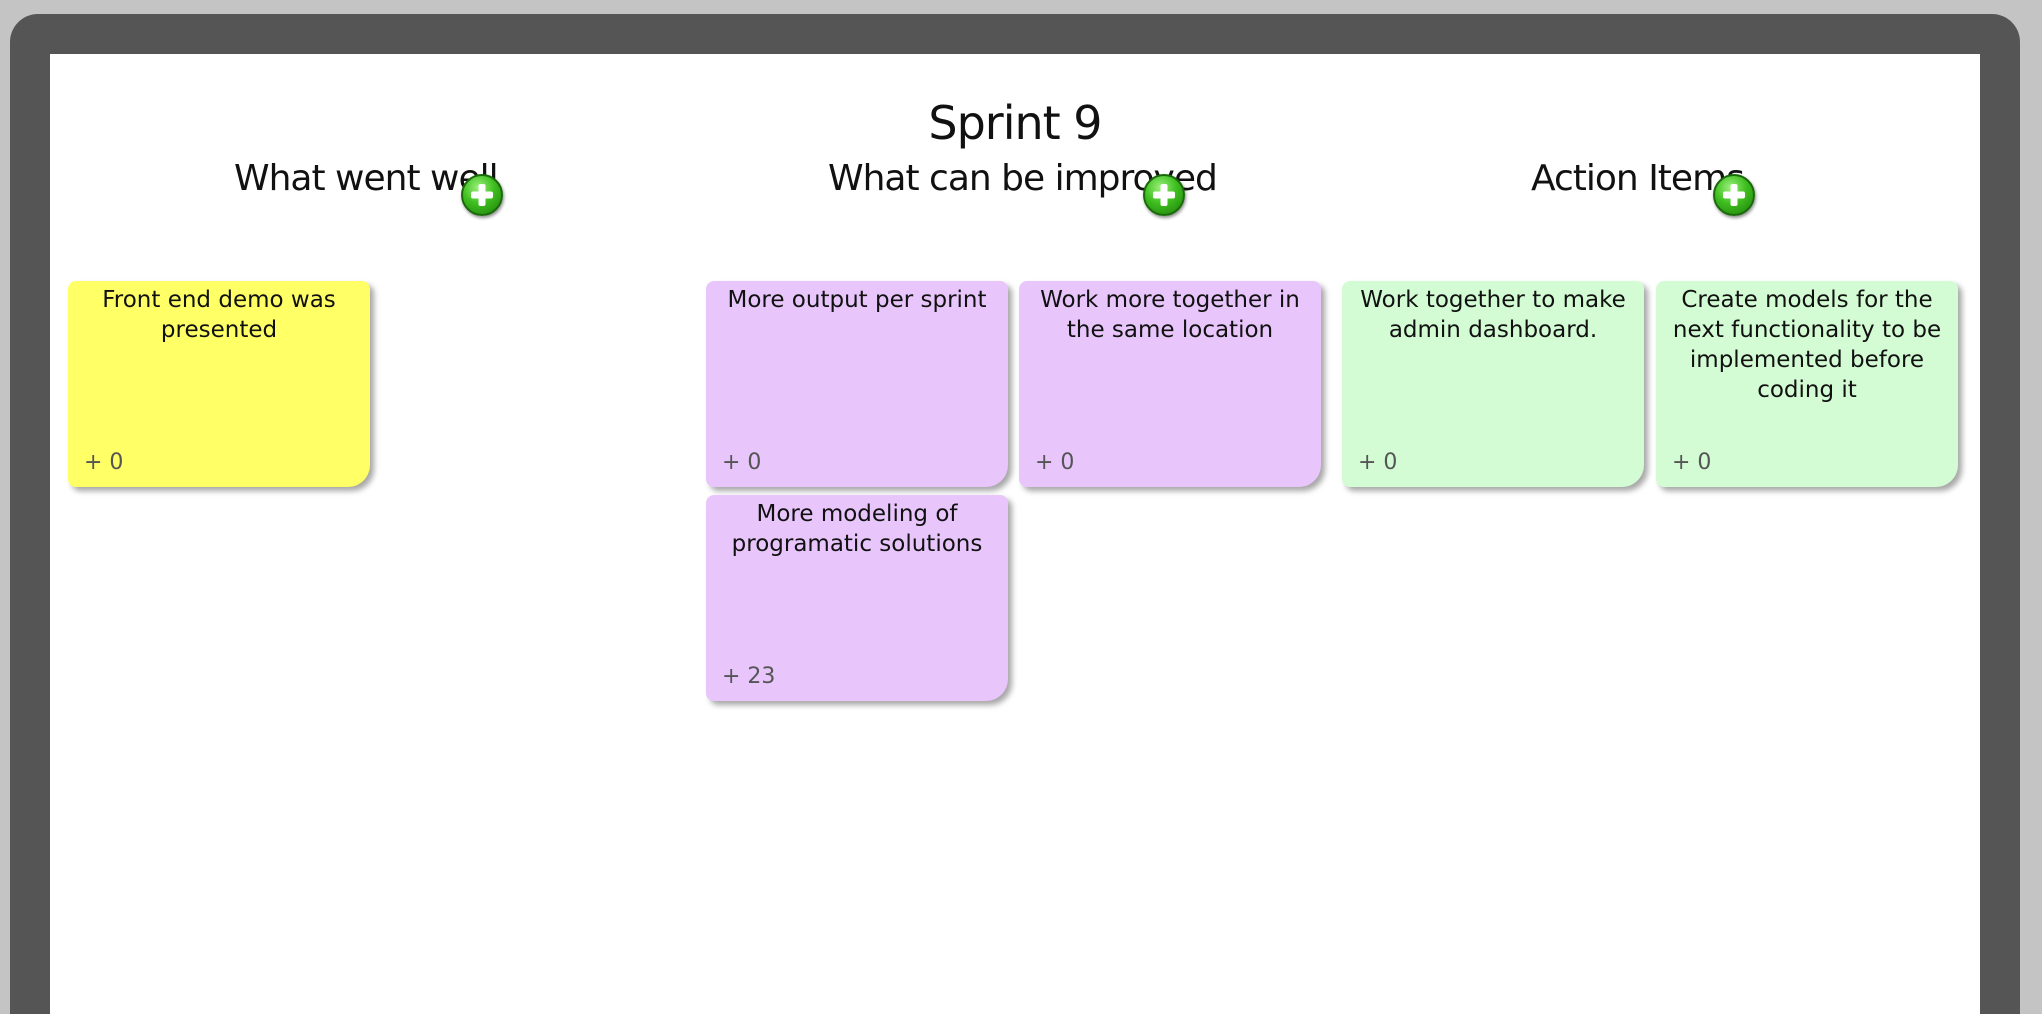  I want to click on add-card-can-be-improved-button, so click(1164, 195).